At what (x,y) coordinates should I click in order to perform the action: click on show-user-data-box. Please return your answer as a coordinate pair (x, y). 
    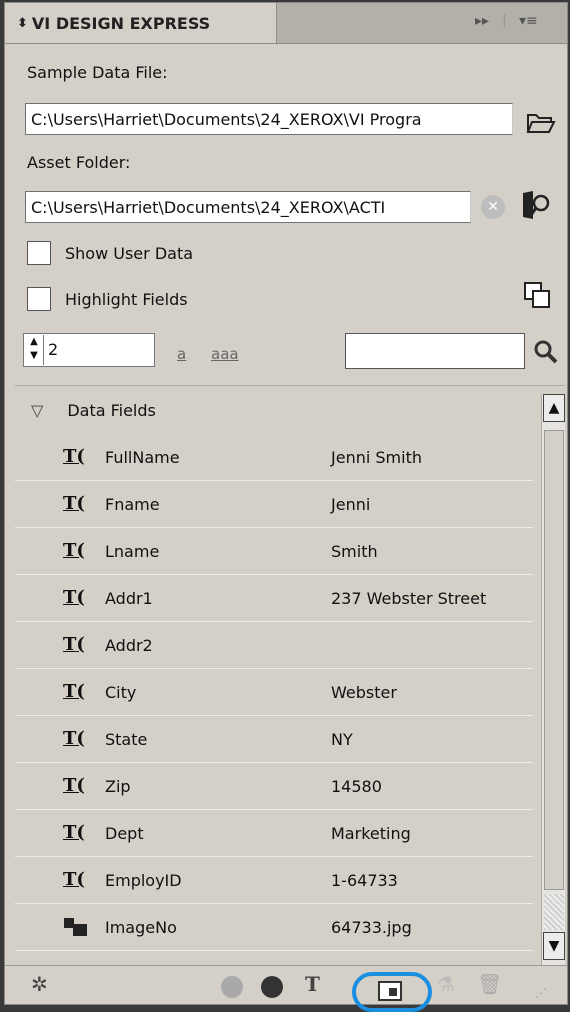
    Looking at the image, I should click on (39, 253).